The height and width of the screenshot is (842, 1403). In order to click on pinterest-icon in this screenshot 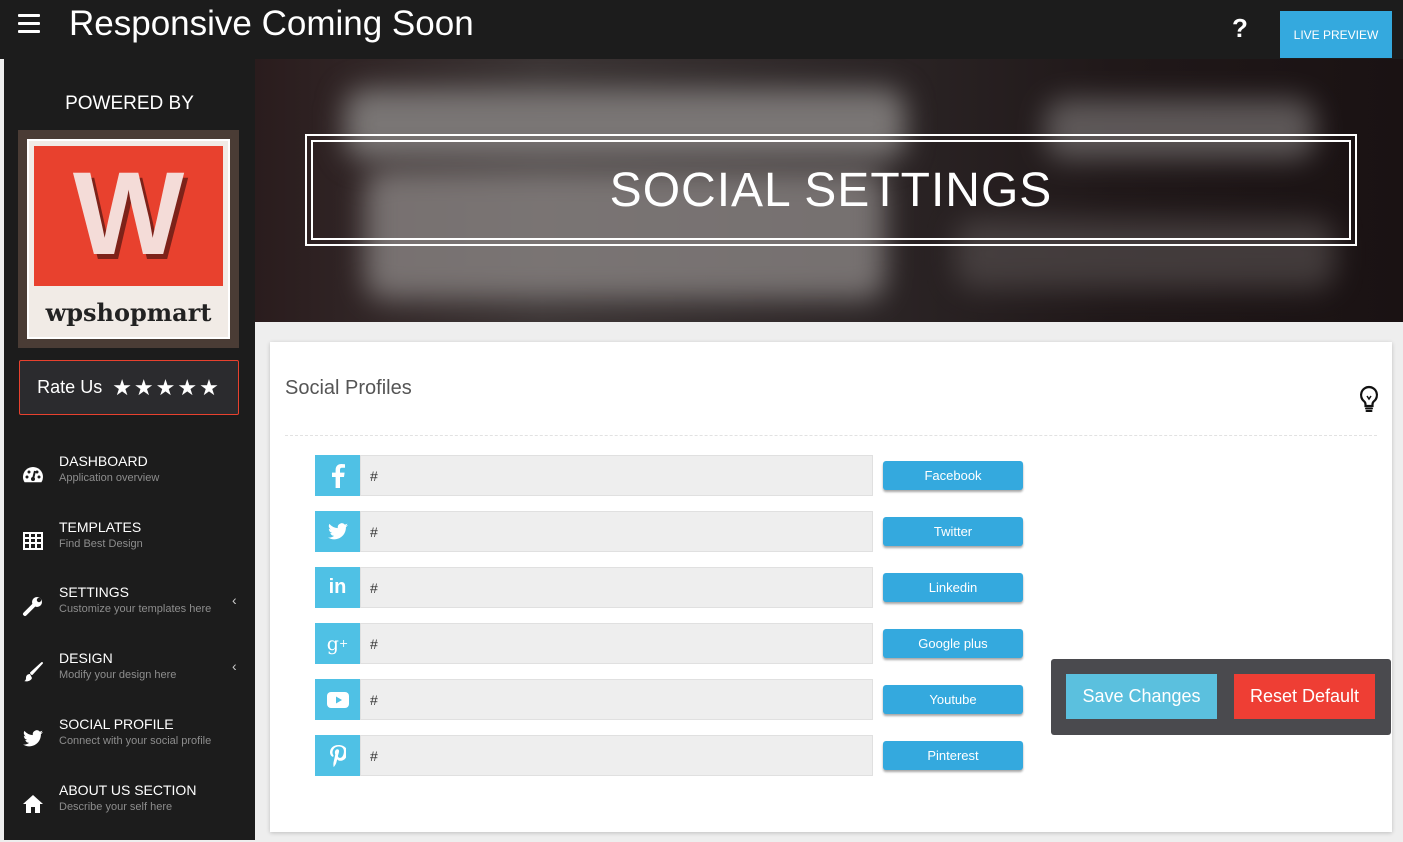, I will do `click(337, 755)`.